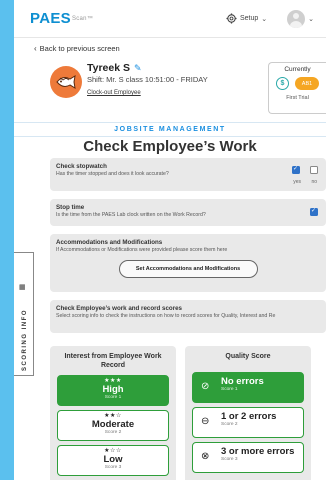 The height and width of the screenshot is (480, 326). What do you see at coordinates (113, 361) in the screenshot?
I see `interest-panel-title: Interest from Employee Work Record` at bounding box center [113, 361].